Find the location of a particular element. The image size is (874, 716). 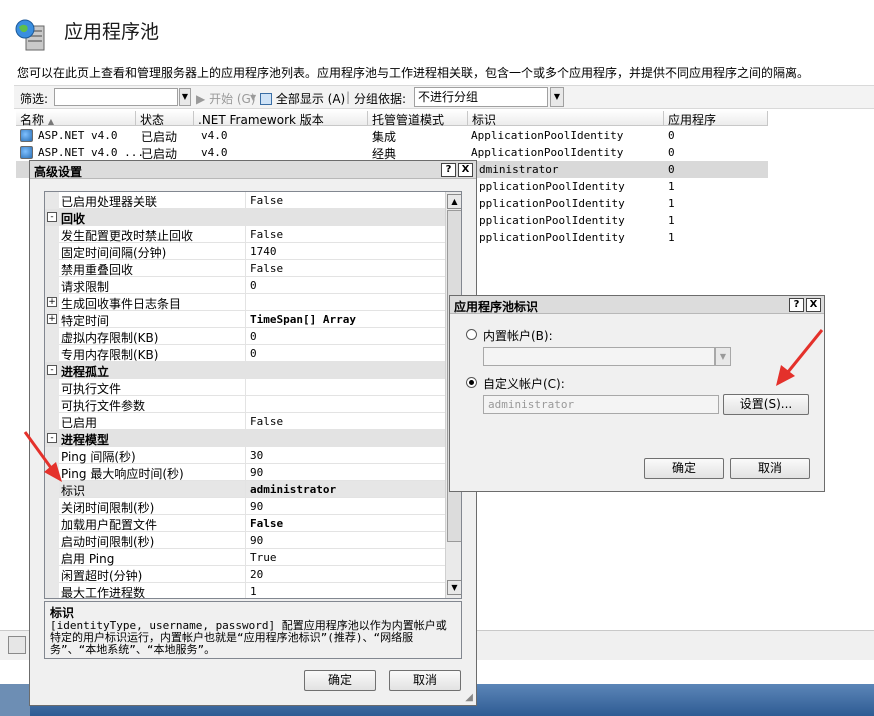

arrow-to-set-button is located at coordinates (800, 357).